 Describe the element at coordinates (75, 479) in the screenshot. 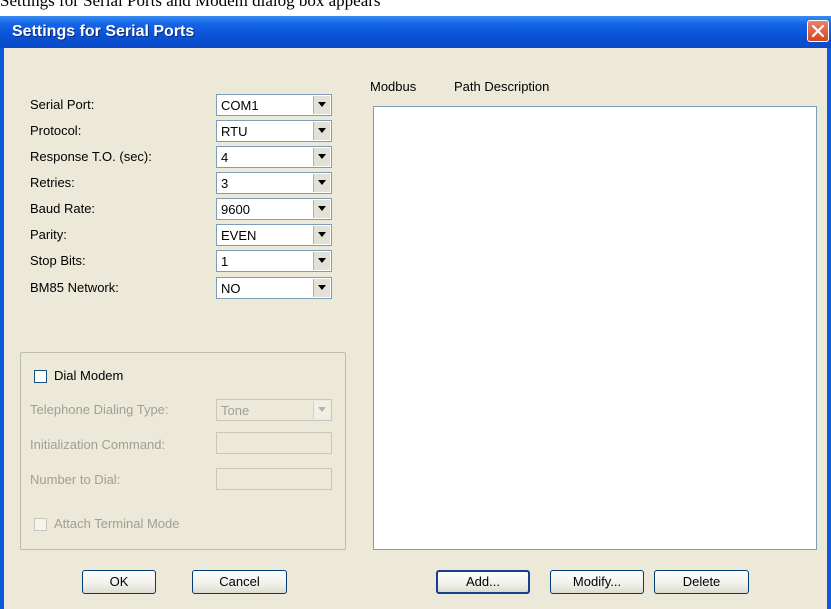

I see `number-to-dial-label: Number to Dial:` at that location.